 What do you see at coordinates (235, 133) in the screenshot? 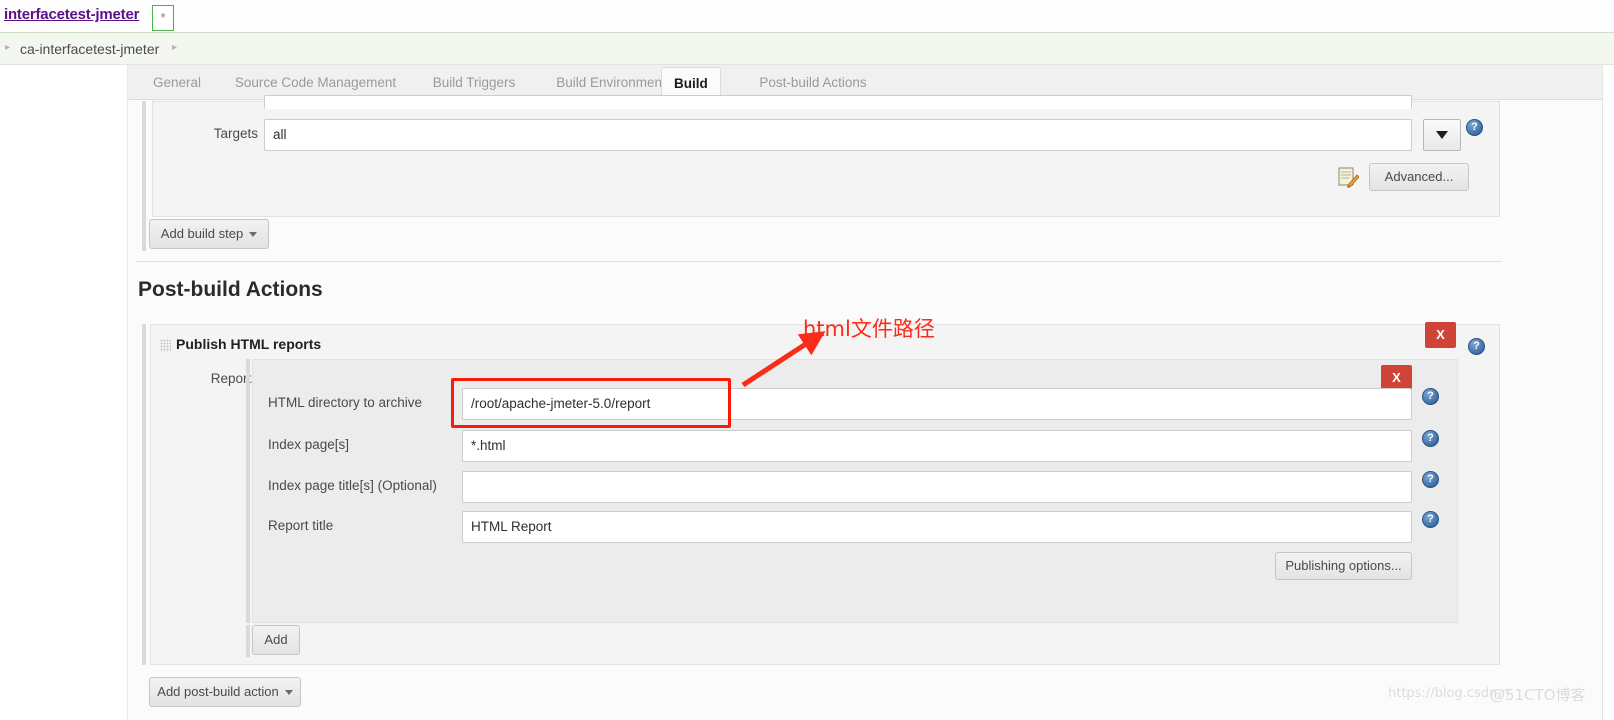
I see `targets-label: Targets` at bounding box center [235, 133].